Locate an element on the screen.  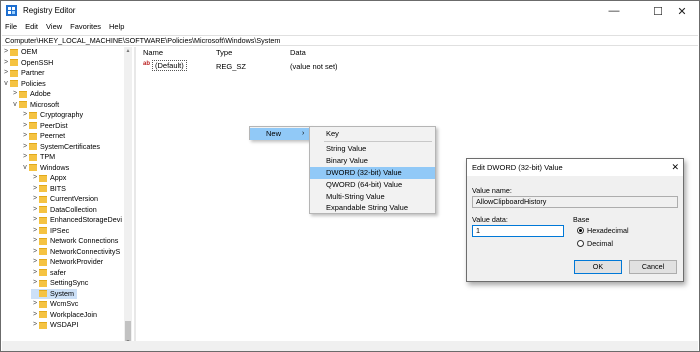
tree-item-peerdist: > PeerDist is located at coordinates (44, 126).